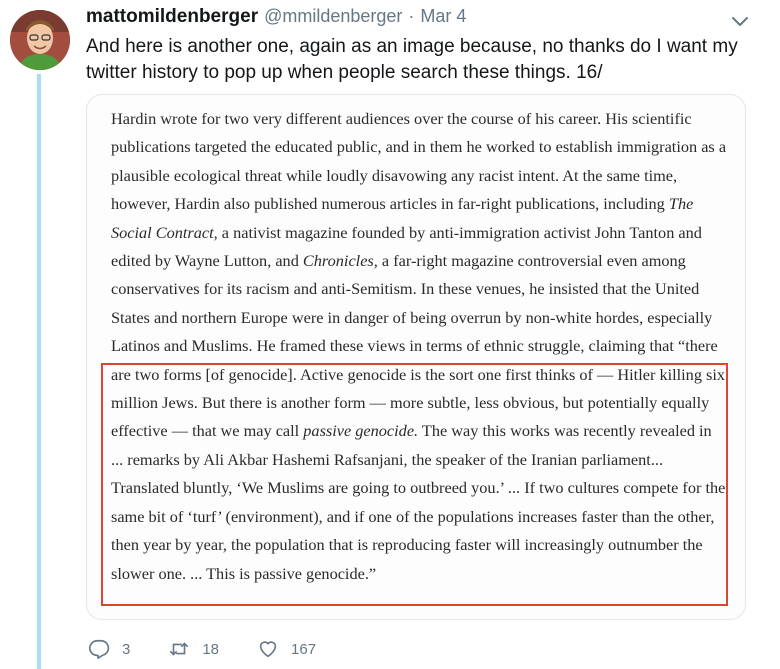 Image resolution: width=780 pixels, height=669 pixels. What do you see at coordinates (126, 649) in the screenshot?
I see `reply-count: 3` at bounding box center [126, 649].